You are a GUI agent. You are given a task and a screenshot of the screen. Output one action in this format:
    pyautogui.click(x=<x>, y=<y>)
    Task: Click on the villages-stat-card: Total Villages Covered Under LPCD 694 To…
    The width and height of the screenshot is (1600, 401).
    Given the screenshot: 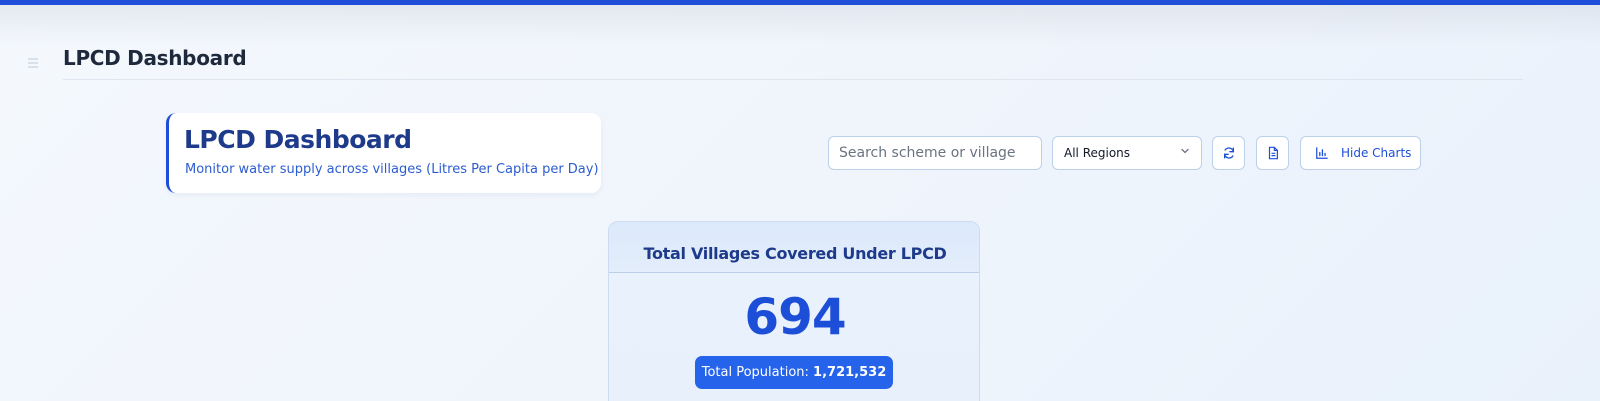 What is the action you would take?
    pyautogui.click(x=794, y=311)
    